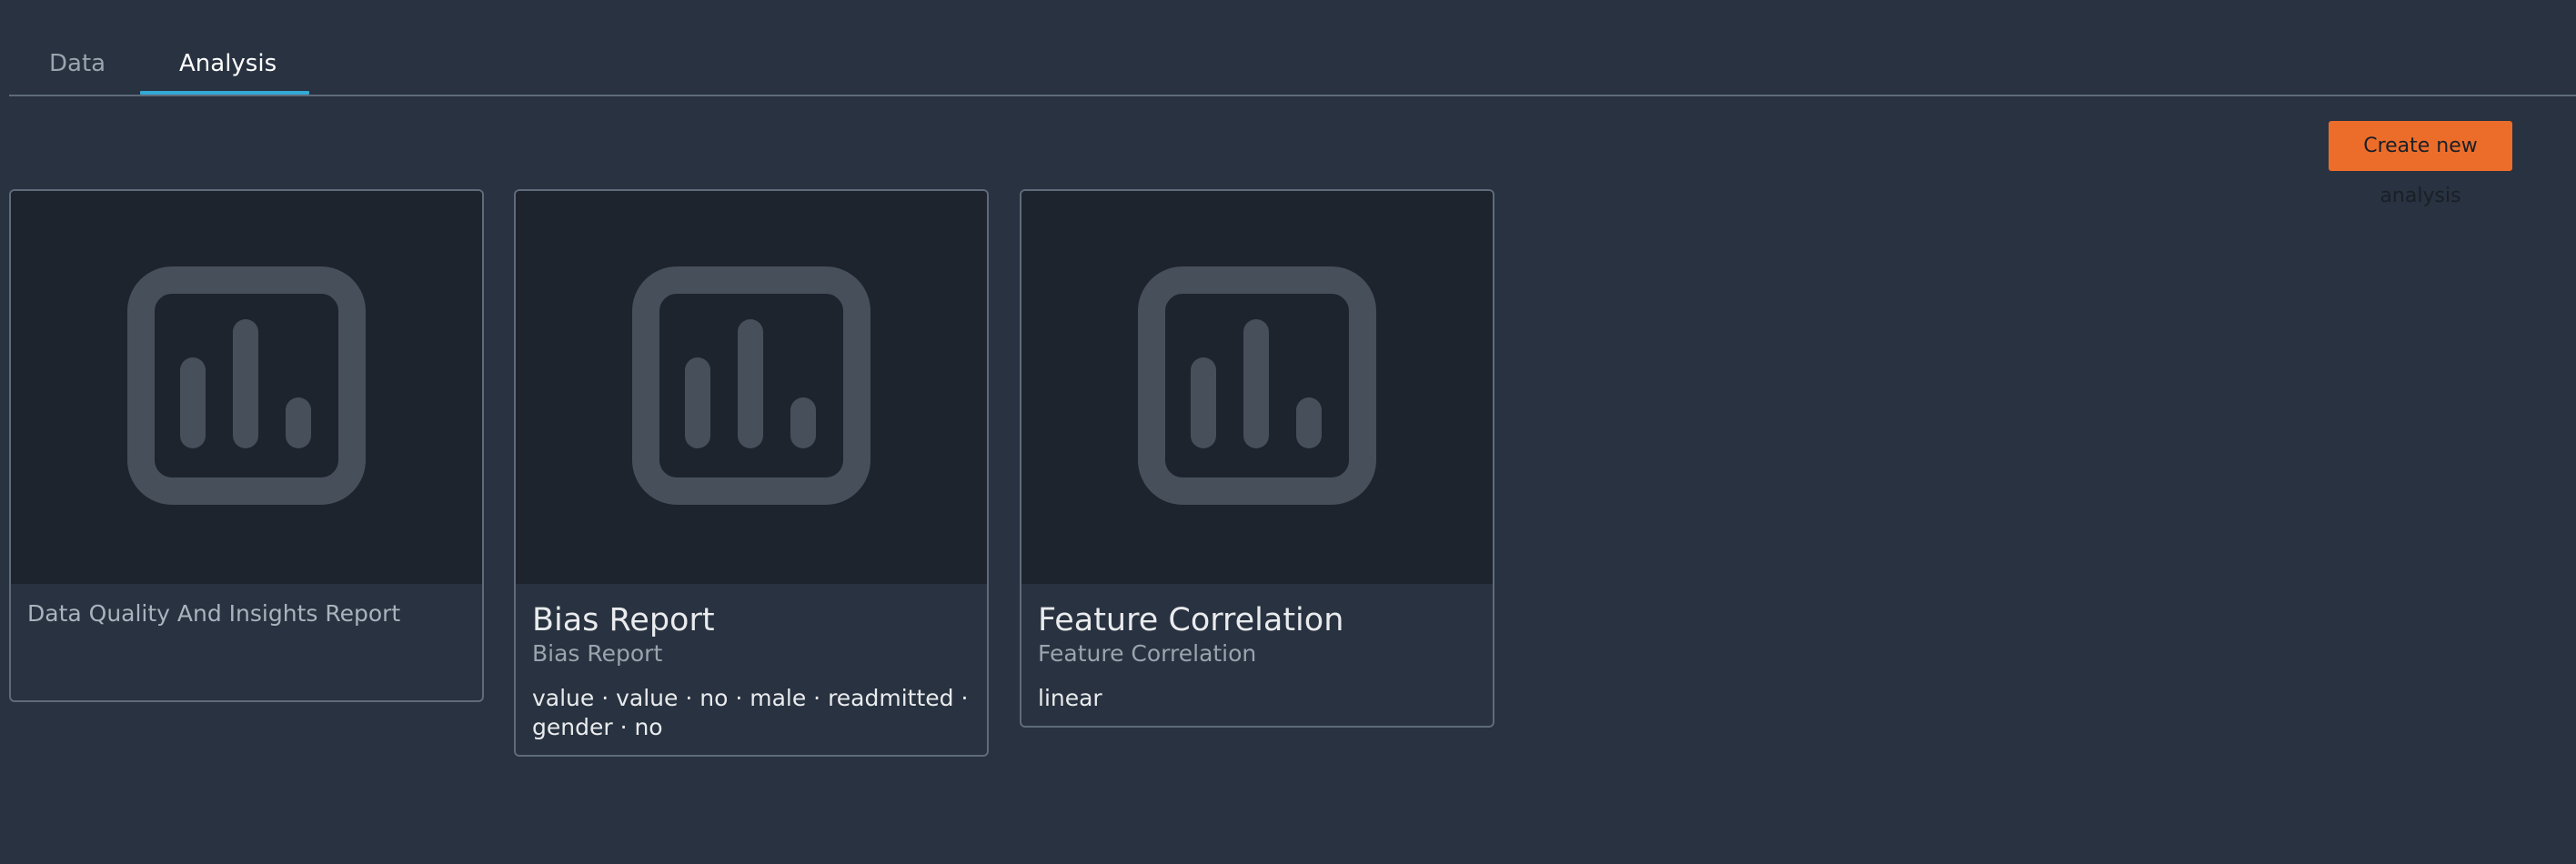  I want to click on tab-analysis: Analysis, so click(228, 63).